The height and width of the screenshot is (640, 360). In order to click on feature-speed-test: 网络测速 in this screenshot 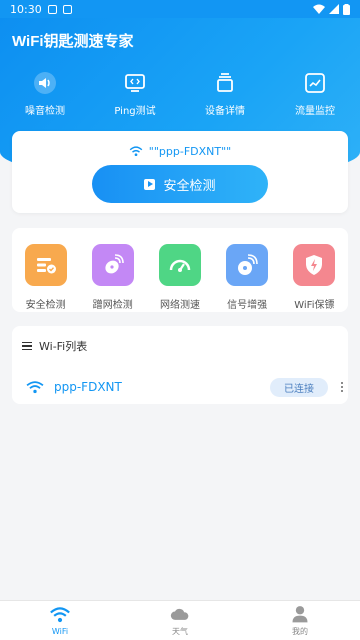, I will do `click(180, 277)`.